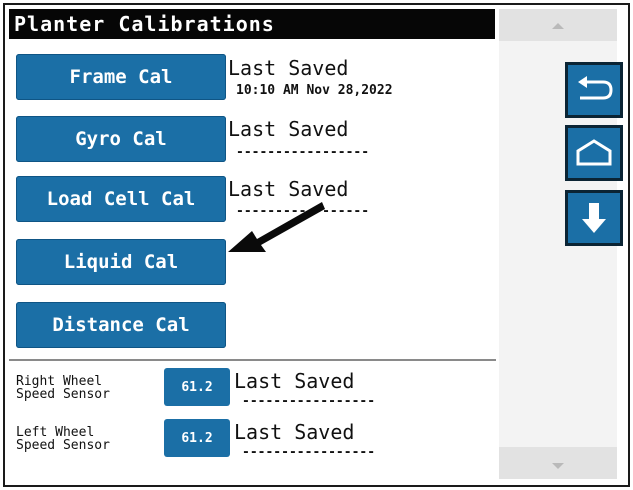 The height and width of the screenshot is (490, 633). What do you see at coordinates (121, 325) in the screenshot?
I see `distance-cal-button: Distance Cal` at bounding box center [121, 325].